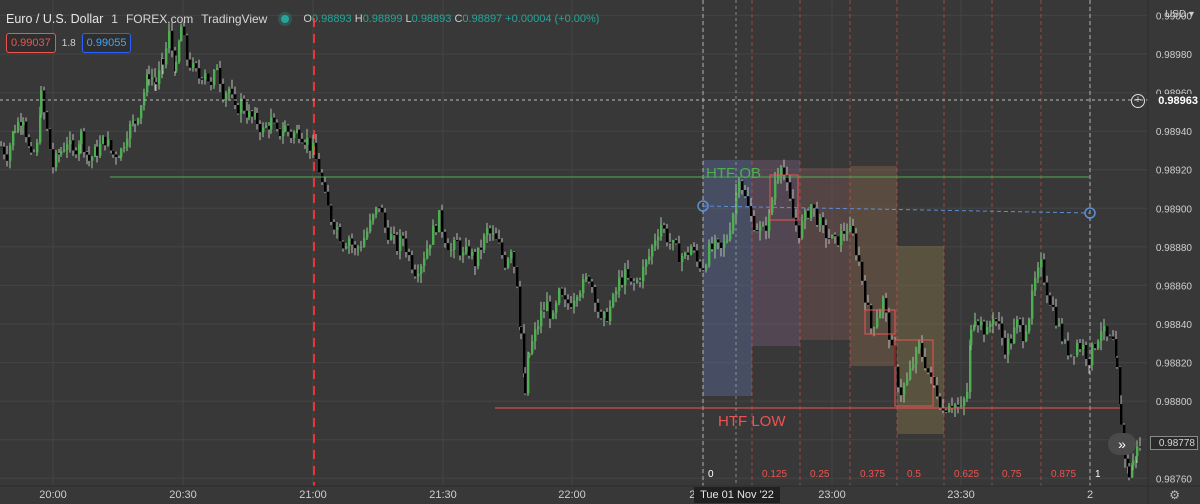 This screenshot has width=1200, height=504. What do you see at coordinates (752, 421) in the screenshot?
I see `htf-low-label: HTF LOW` at bounding box center [752, 421].